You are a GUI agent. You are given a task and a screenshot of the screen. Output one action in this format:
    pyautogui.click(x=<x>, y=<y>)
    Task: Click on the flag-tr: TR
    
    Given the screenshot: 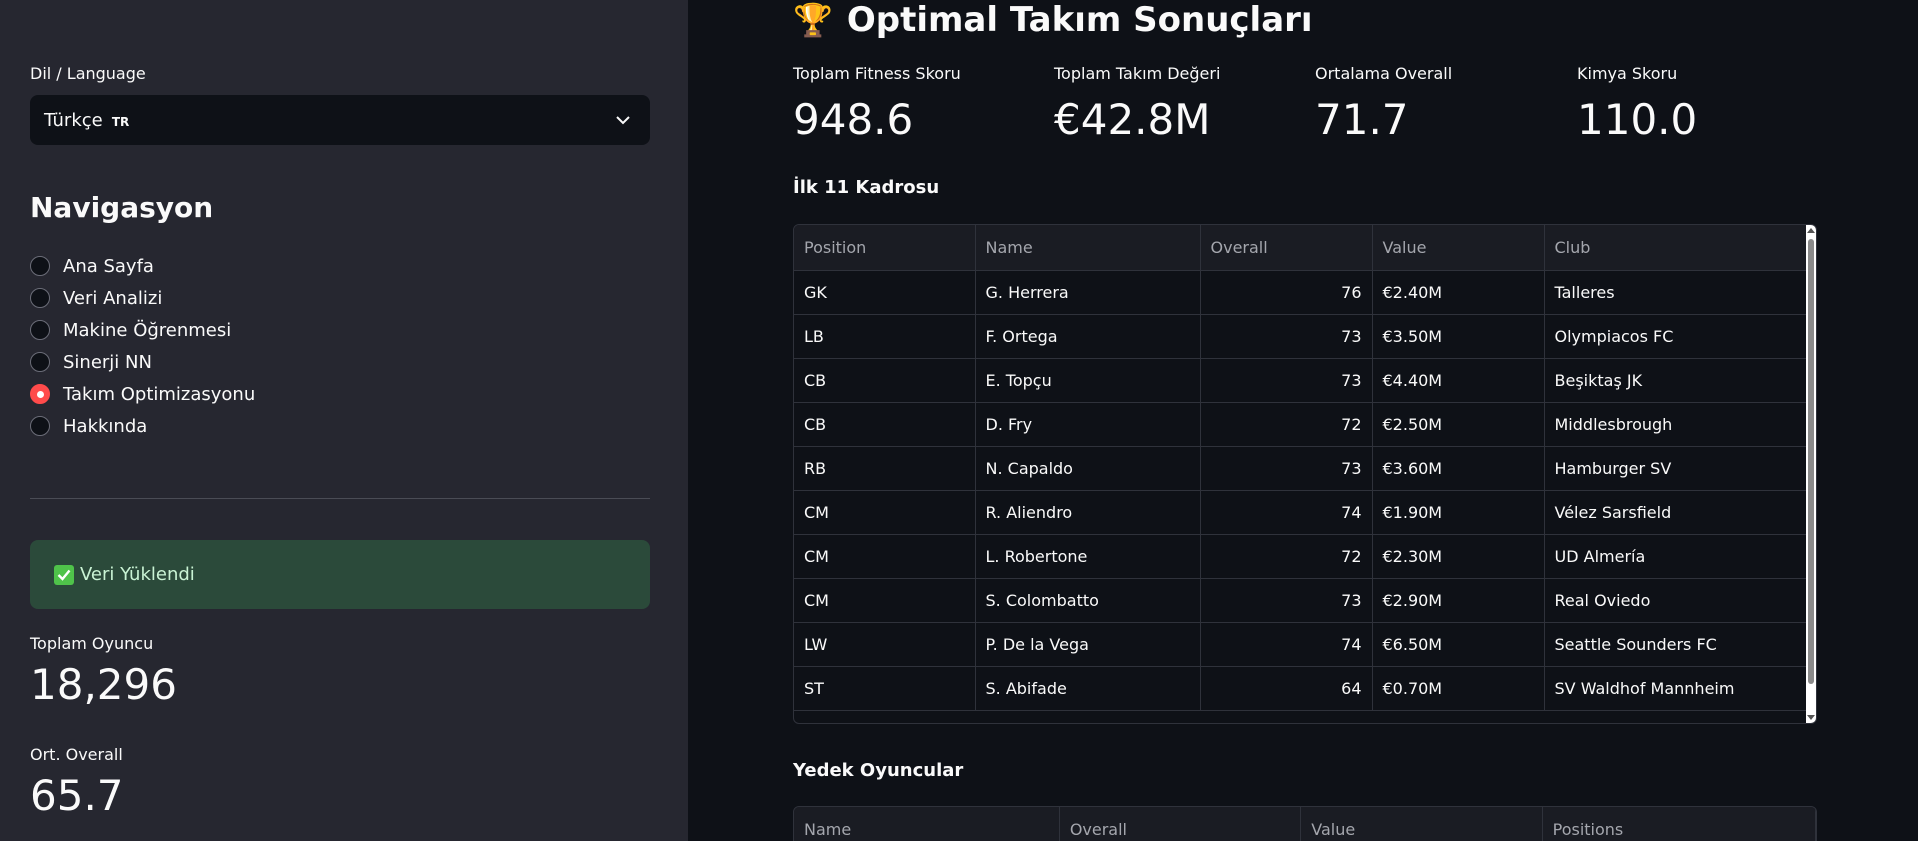 What is the action you would take?
    pyautogui.click(x=120, y=121)
    